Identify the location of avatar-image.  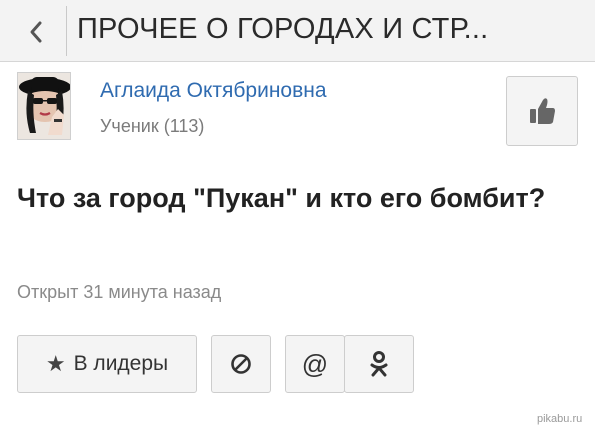
(44, 106).